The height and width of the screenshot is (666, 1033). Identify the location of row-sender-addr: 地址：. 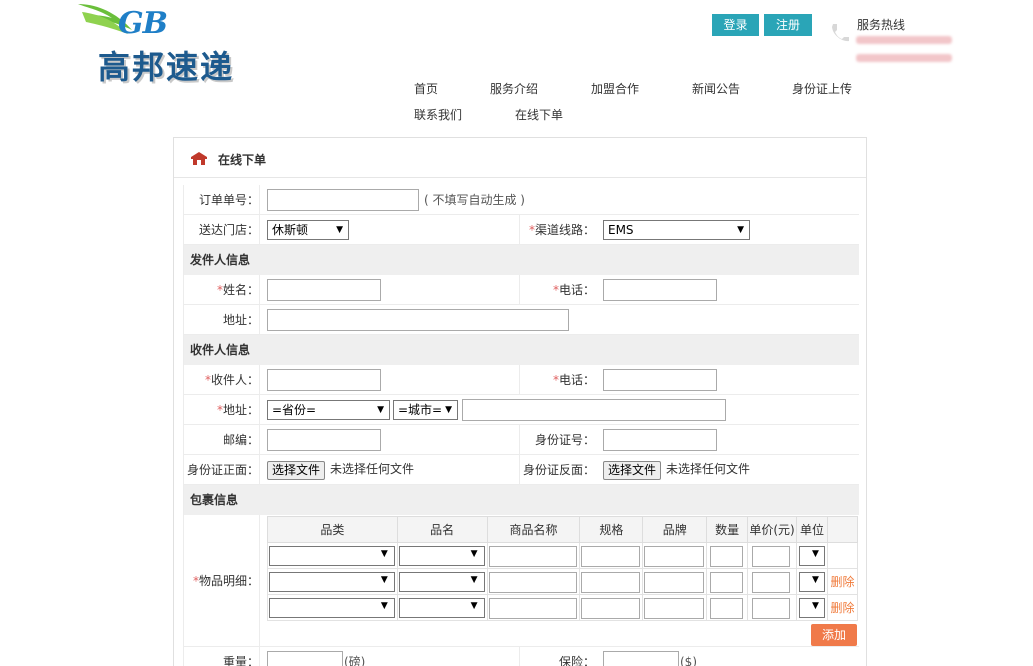
(521, 320).